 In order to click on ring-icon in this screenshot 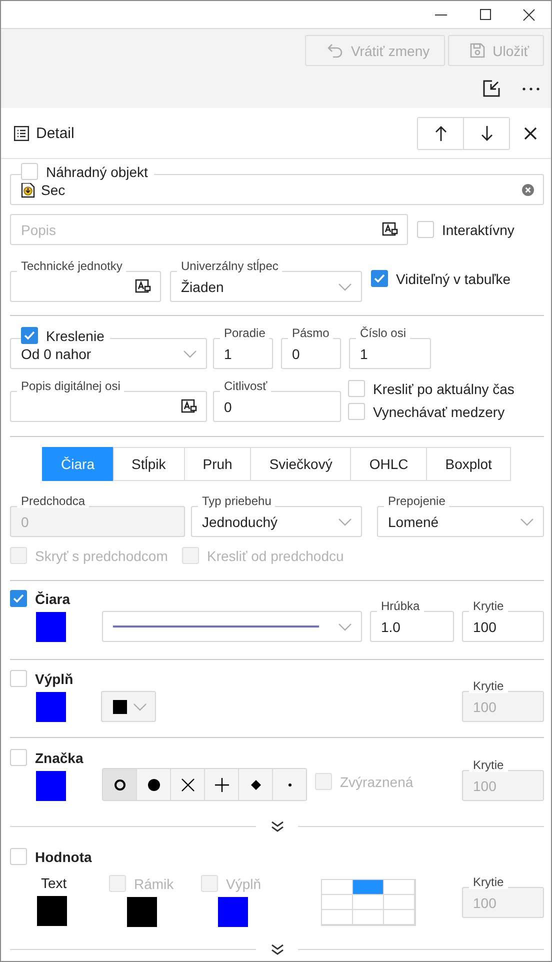, I will do `click(119, 785)`.